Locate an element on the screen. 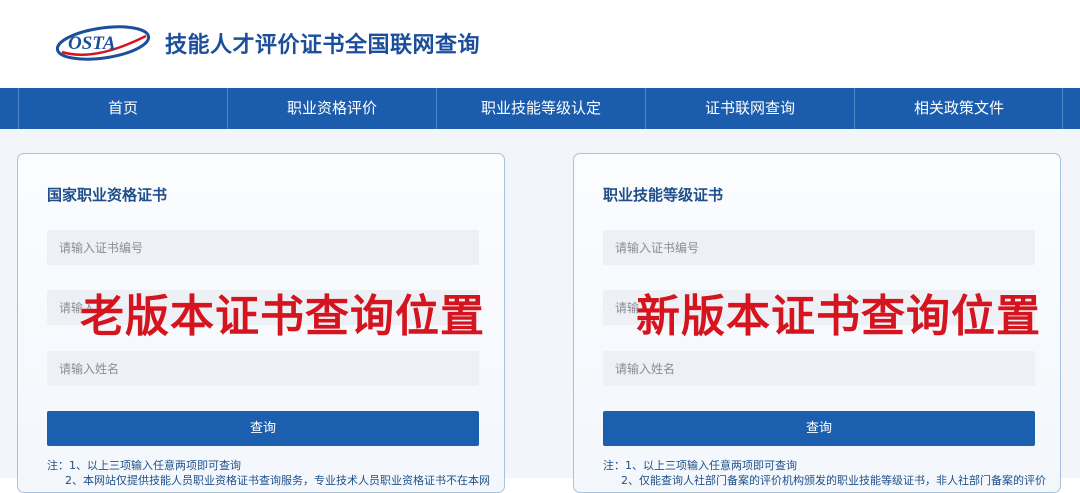  nav-item-home: 首页 is located at coordinates (122, 108).